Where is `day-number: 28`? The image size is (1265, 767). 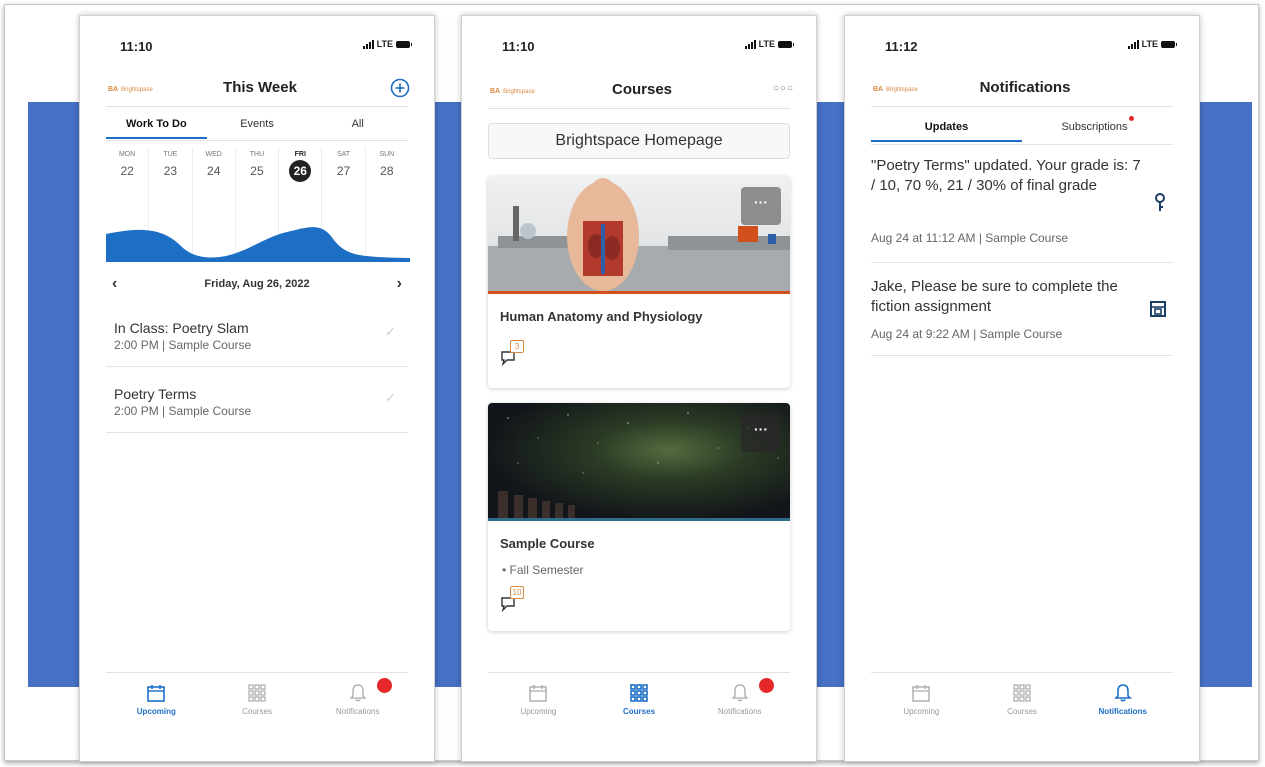
day-number: 28 is located at coordinates (387, 171).